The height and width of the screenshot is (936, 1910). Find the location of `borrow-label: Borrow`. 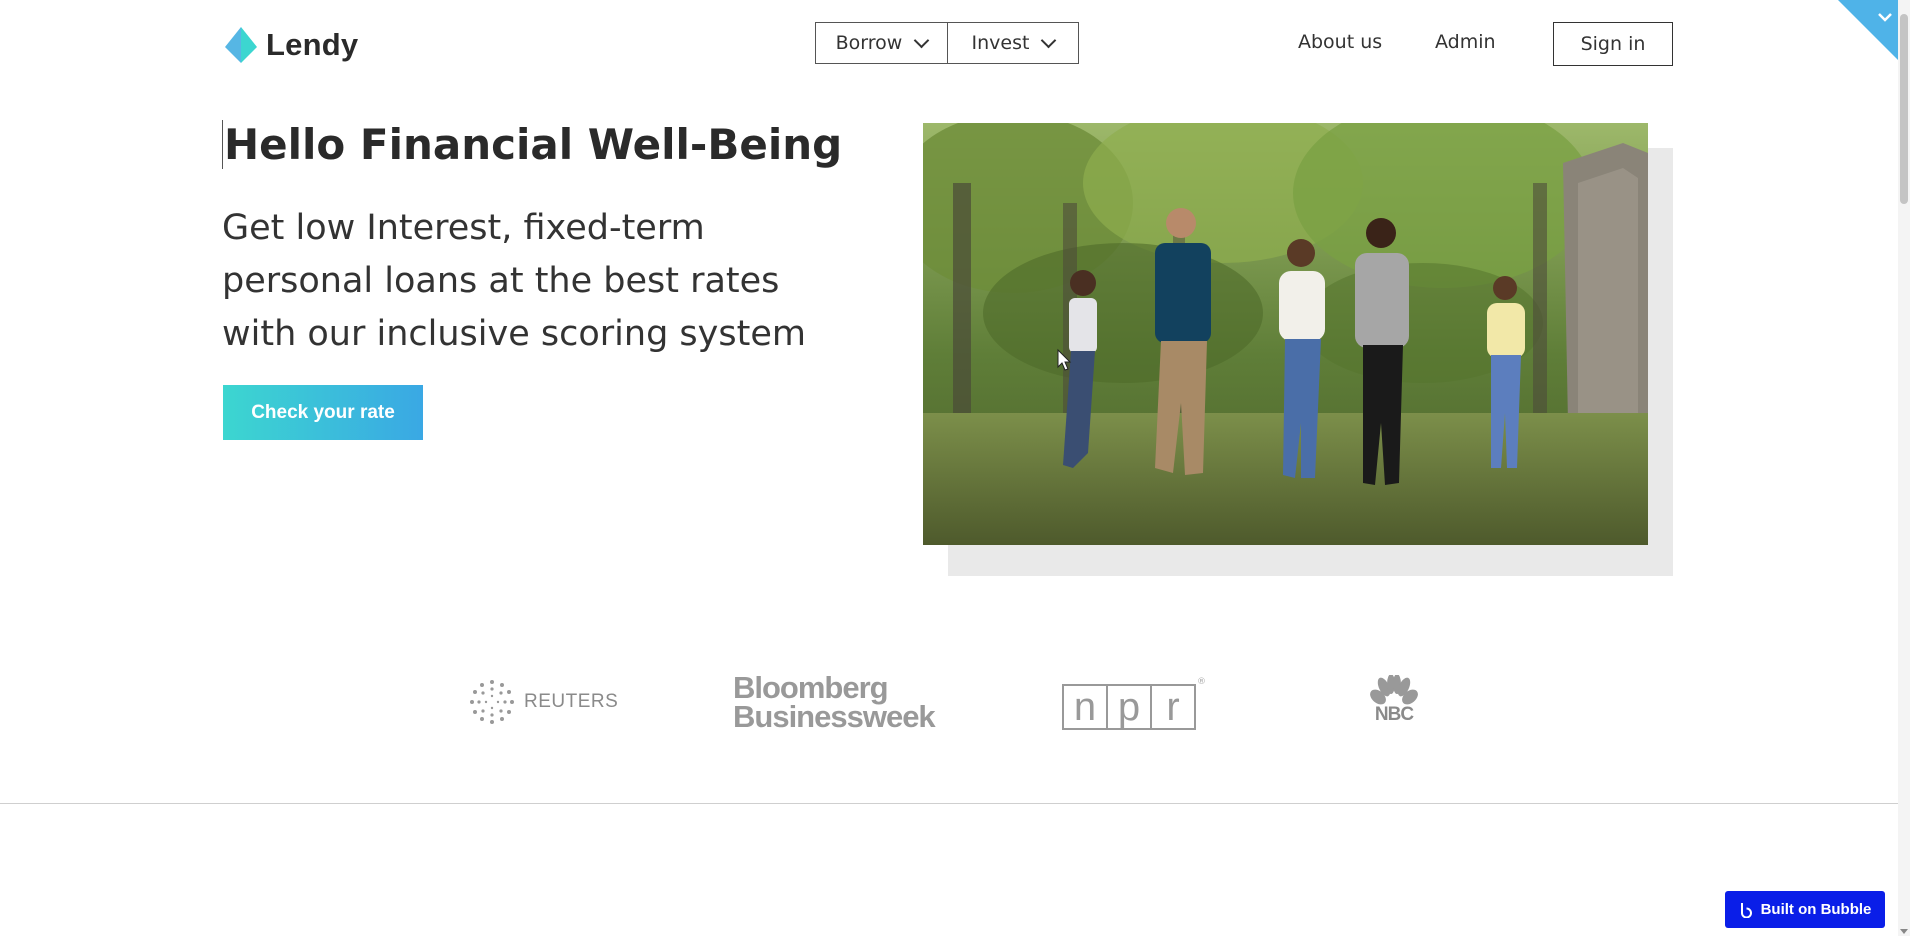

borrow-label: Borrow is located at coordinates (869, 43).